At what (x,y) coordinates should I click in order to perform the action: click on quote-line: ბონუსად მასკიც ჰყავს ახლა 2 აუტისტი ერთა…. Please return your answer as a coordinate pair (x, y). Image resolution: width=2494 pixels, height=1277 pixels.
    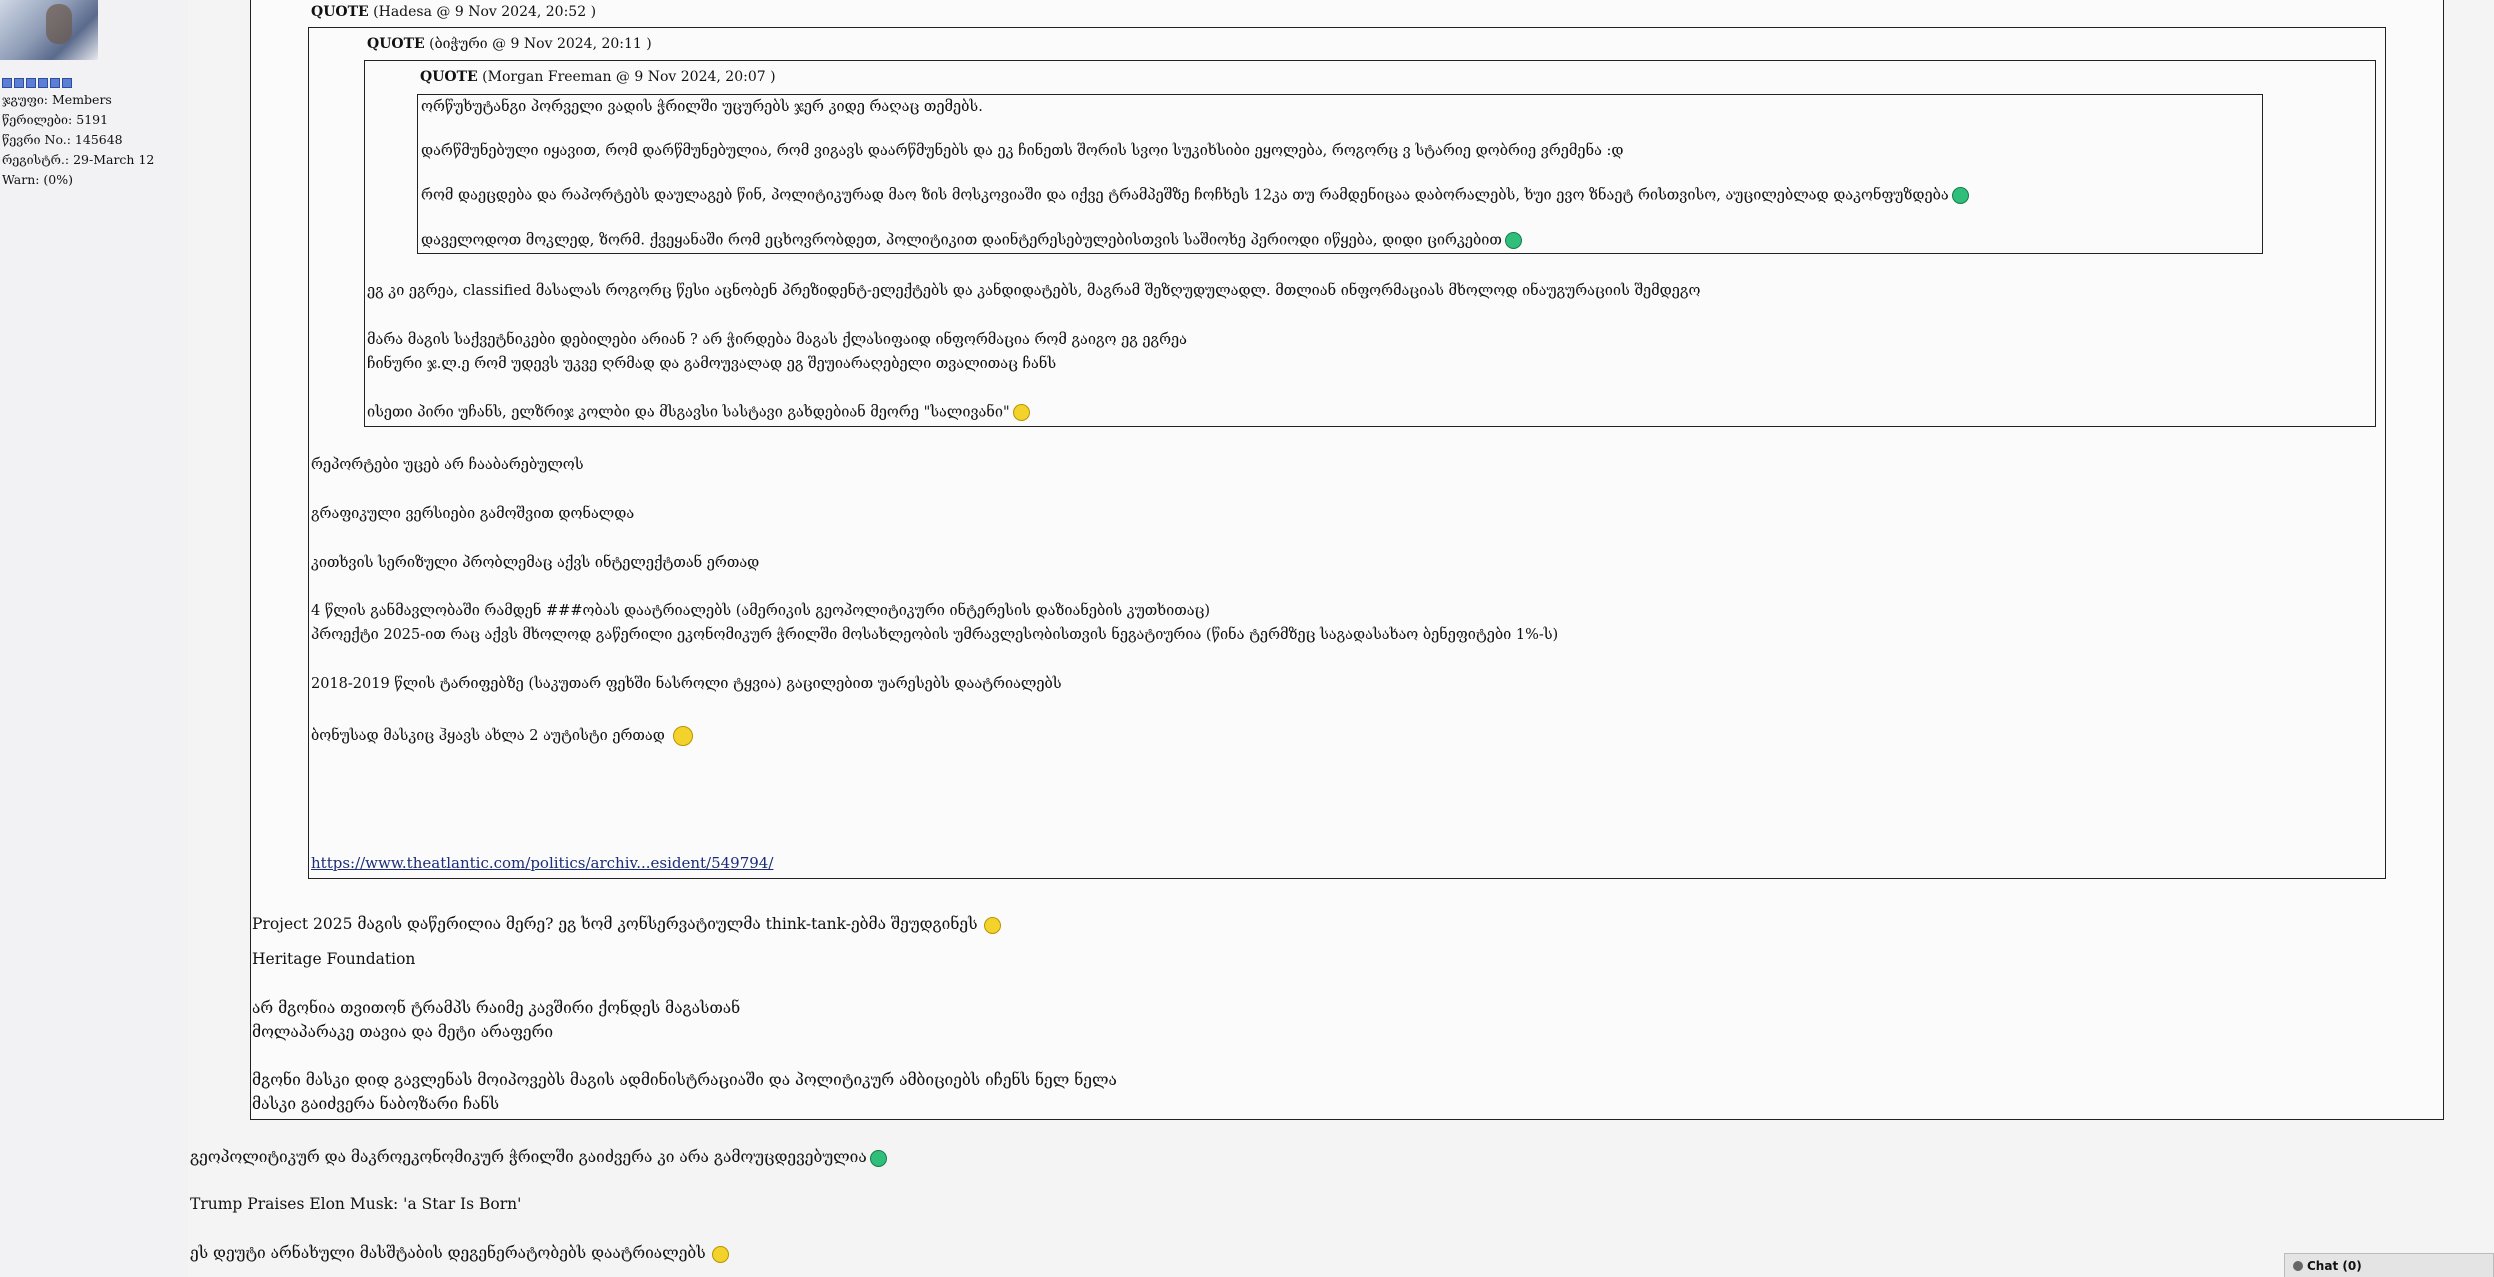
    Looking at the image, I should click on (502, 736).